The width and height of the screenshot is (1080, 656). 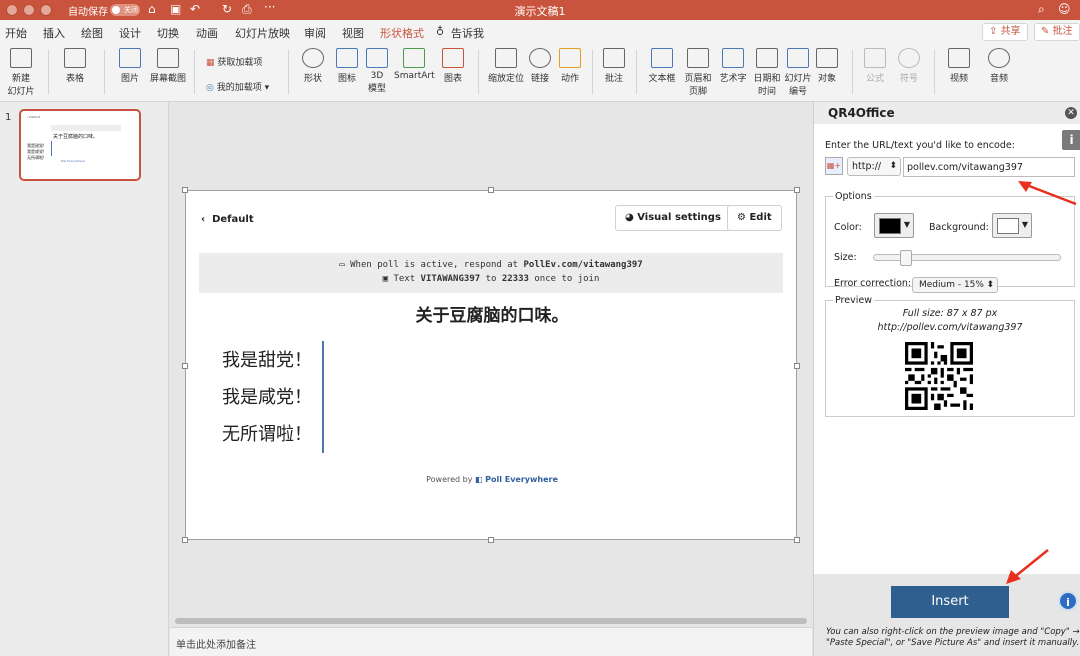 I want to click on my-addins-button: ◎ 我的加载项 ▾, so click(x=237, y=86).